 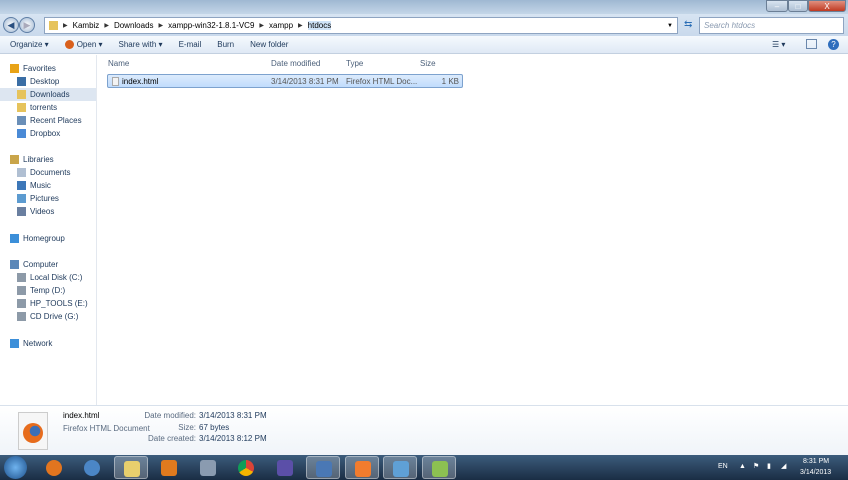 I want to click on network-icon, so click(x=14, y=343).